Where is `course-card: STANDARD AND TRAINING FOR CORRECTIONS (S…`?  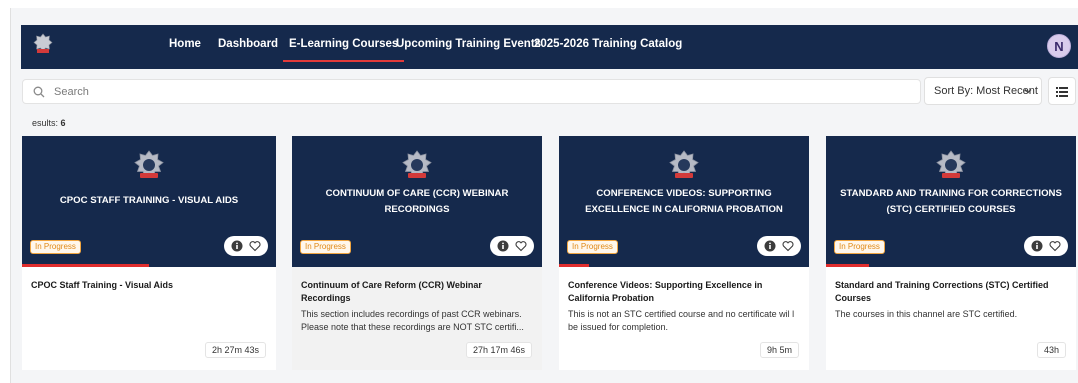 course-card: STANDARD AND TRAINING FOR CORRECTIONS (S… is located at coordinates (951, 253).